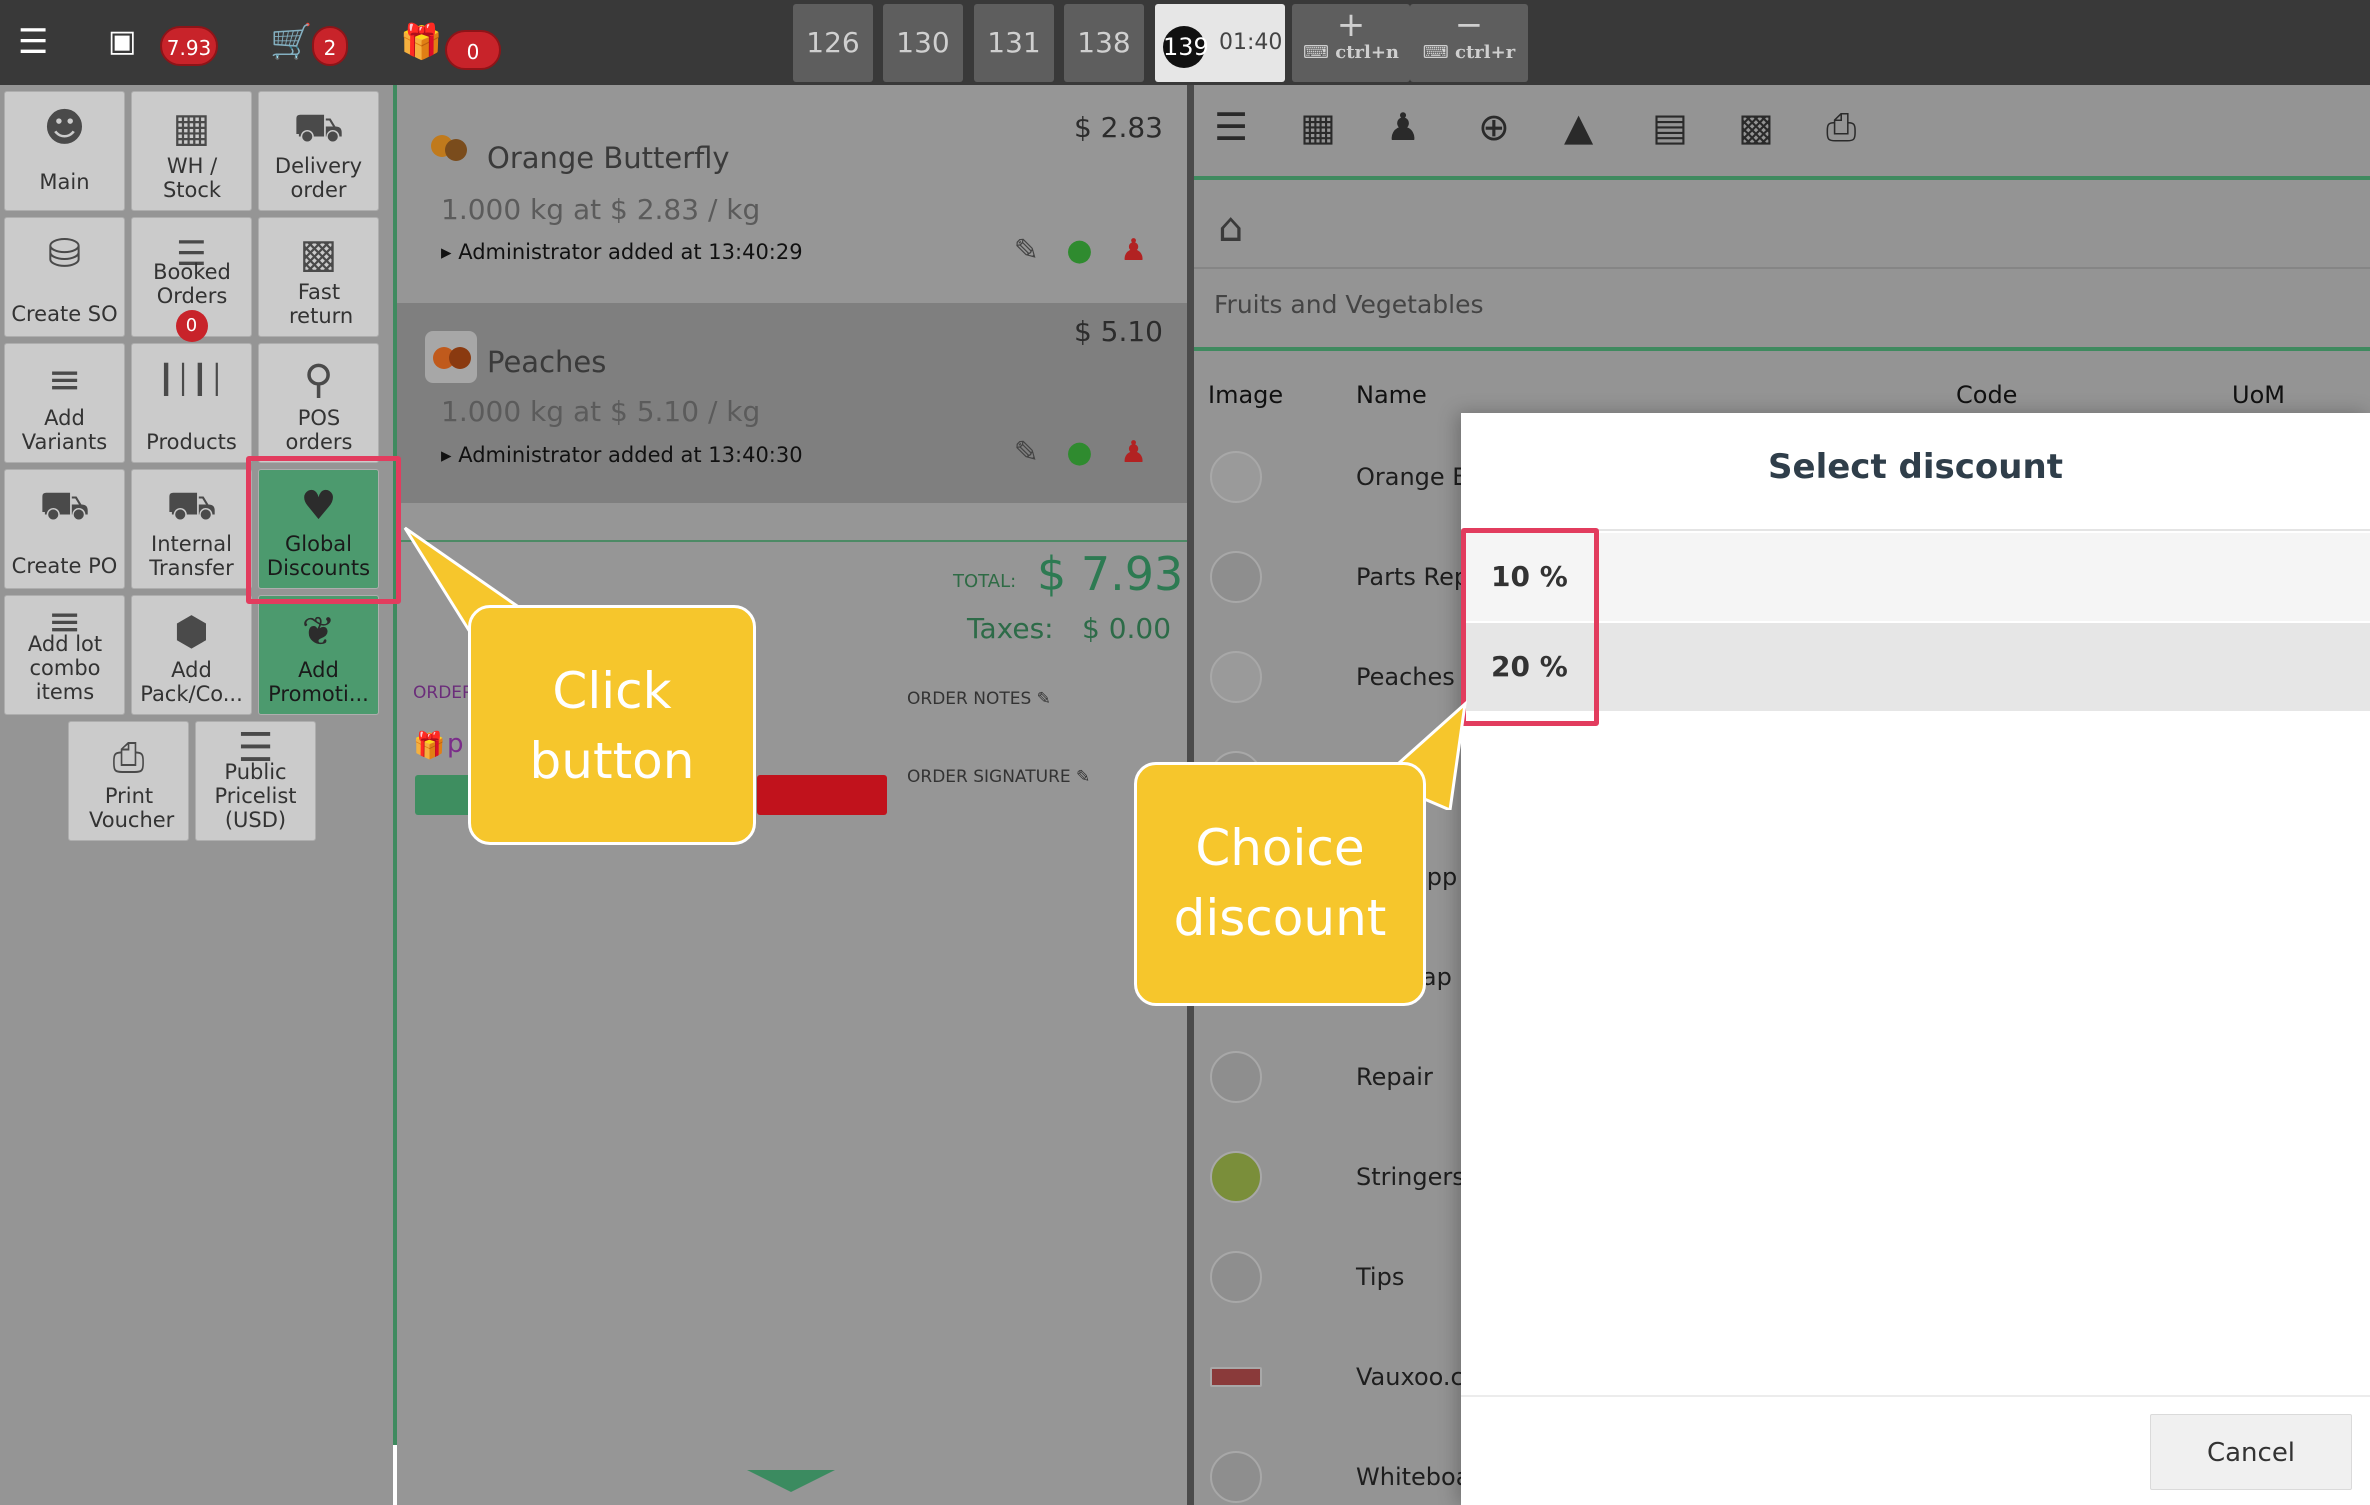  I want to click on scroll-down-icon, so click(791, 1481).